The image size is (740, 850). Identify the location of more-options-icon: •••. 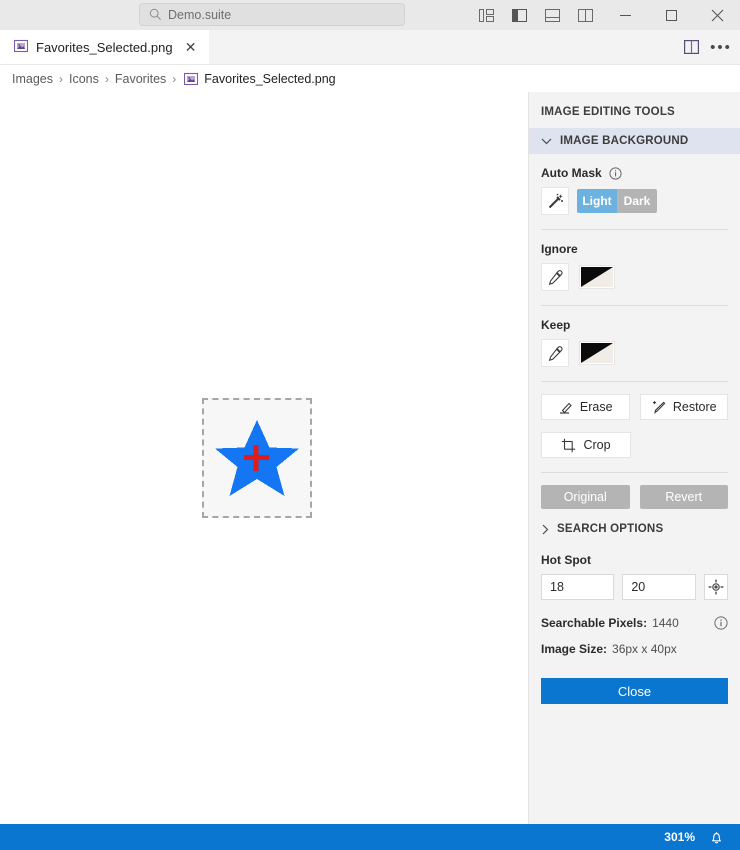
(721, 47).